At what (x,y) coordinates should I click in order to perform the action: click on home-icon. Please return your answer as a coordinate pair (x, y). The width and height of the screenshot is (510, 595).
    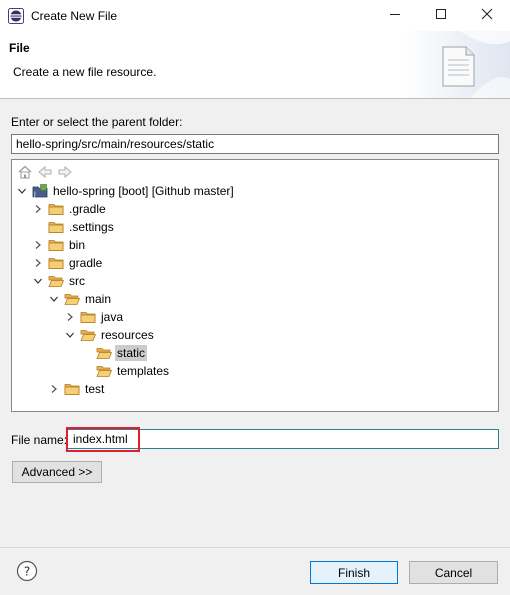
    Looking at the image, I should click on (25, 172).